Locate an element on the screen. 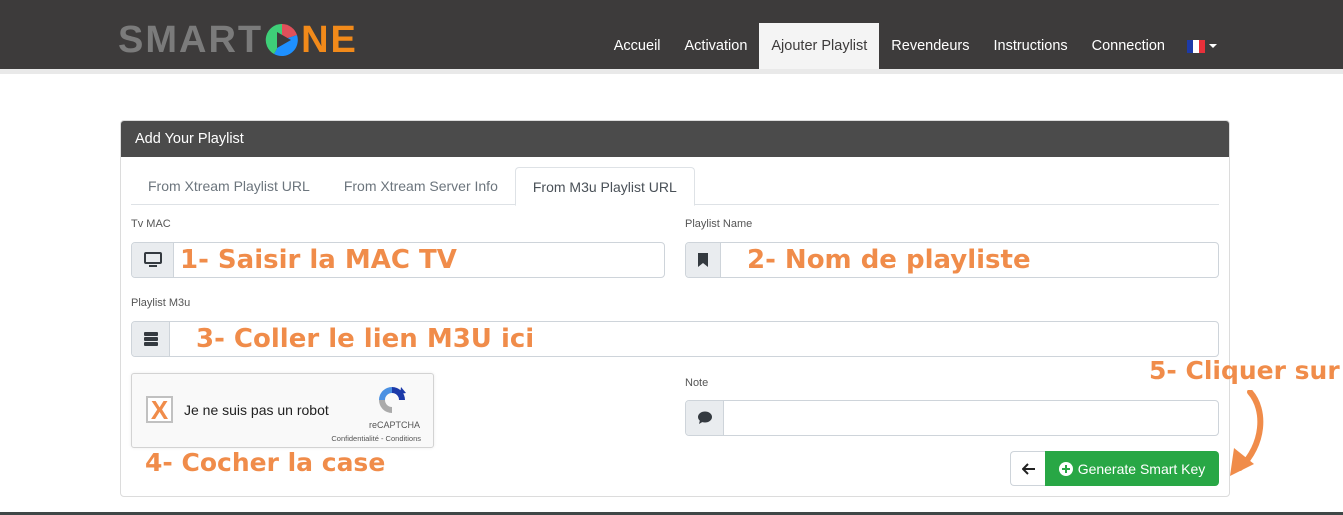  note-input is located at coordinates (971, 418).